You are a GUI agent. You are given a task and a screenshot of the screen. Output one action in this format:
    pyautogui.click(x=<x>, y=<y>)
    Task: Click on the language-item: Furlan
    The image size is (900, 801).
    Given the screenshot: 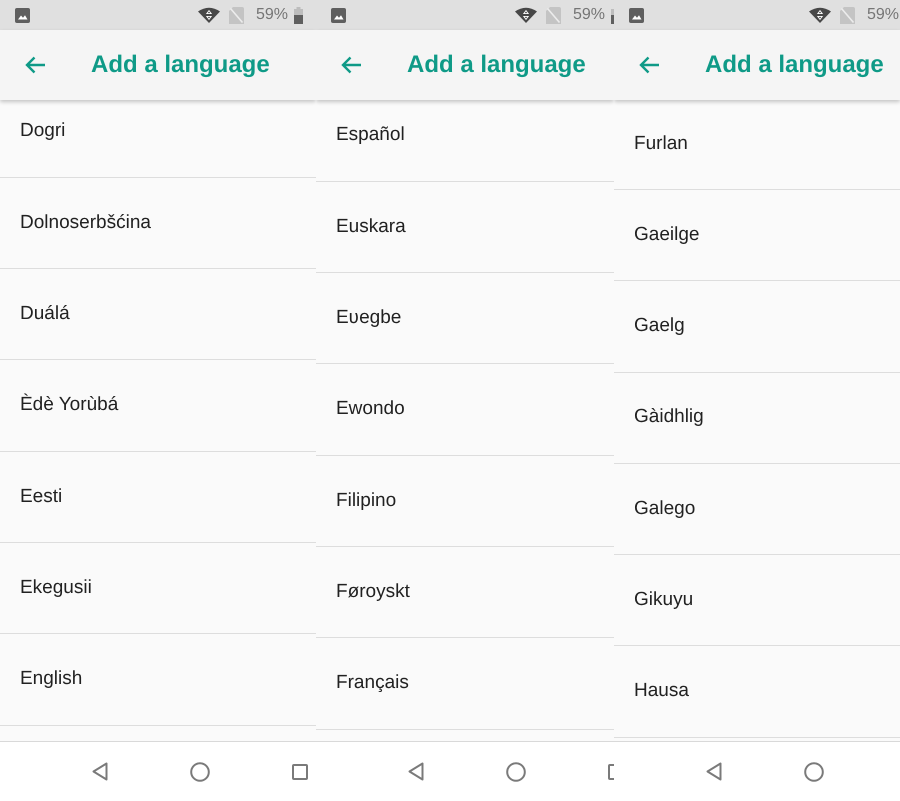 What is the action you would take?
    pyautogui.click(x=757, y=145)
    